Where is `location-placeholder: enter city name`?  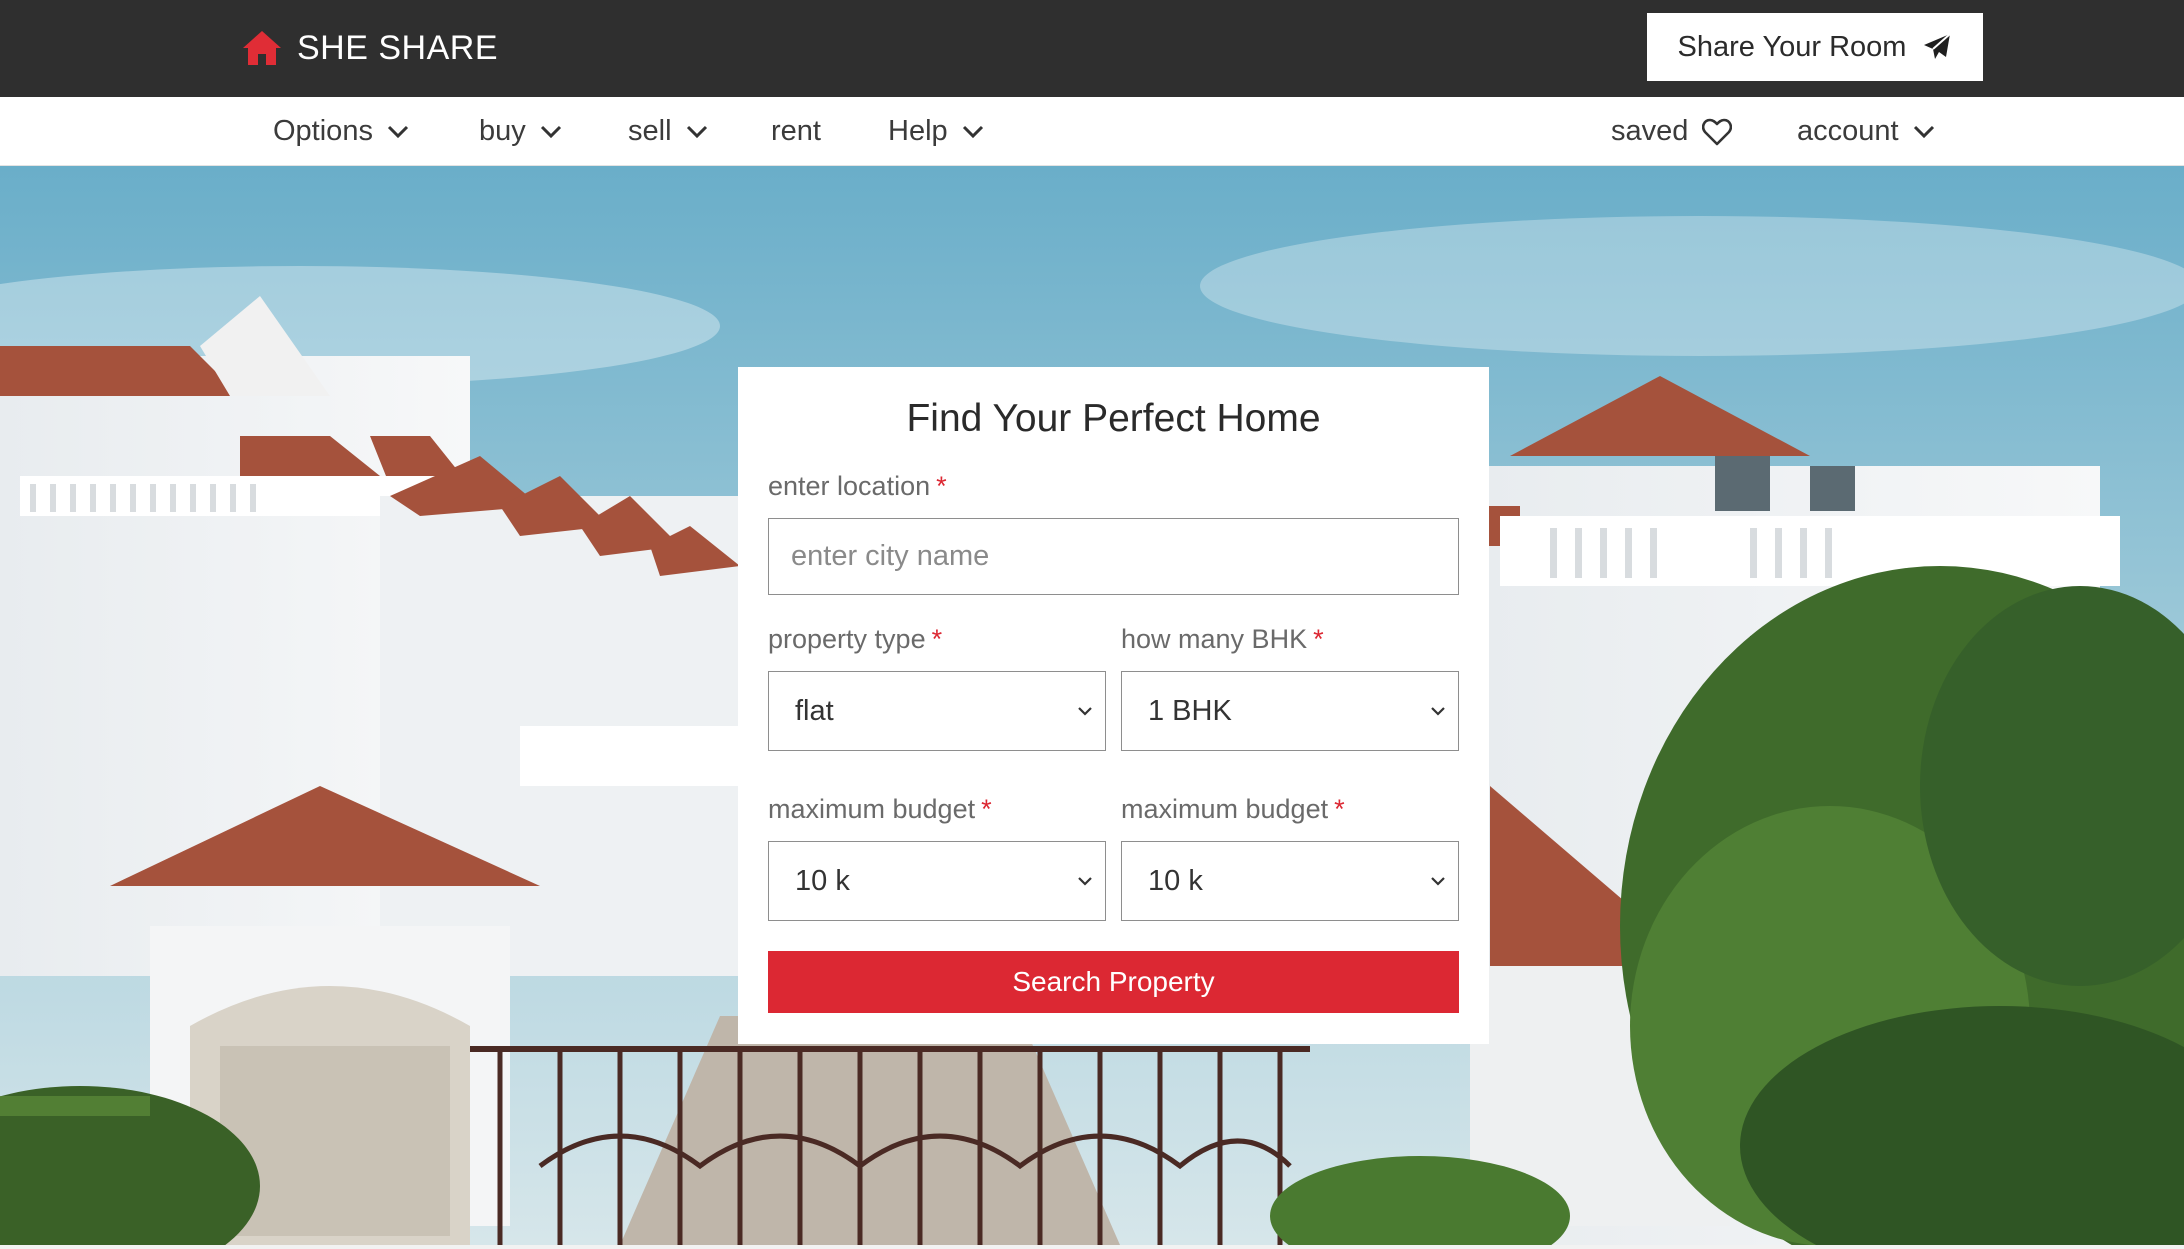 location-placeholder: enter city name is located at coordinates (890, 556).